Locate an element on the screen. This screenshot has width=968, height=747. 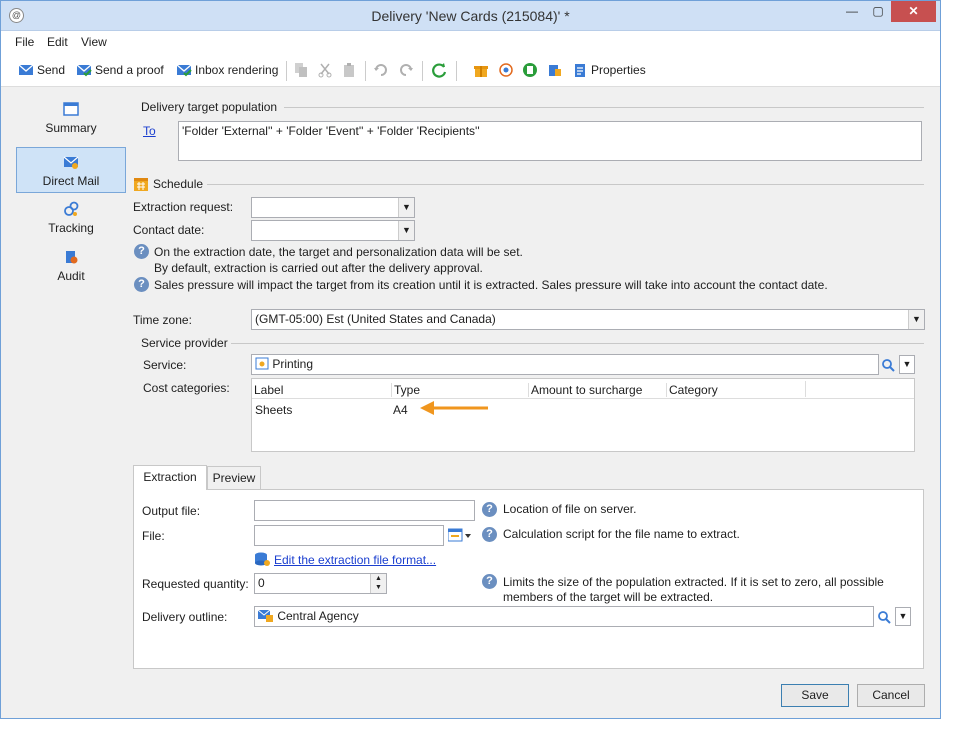
stepper-arrows-icon: ▲ ▼ is located at coordinates (378, 583).